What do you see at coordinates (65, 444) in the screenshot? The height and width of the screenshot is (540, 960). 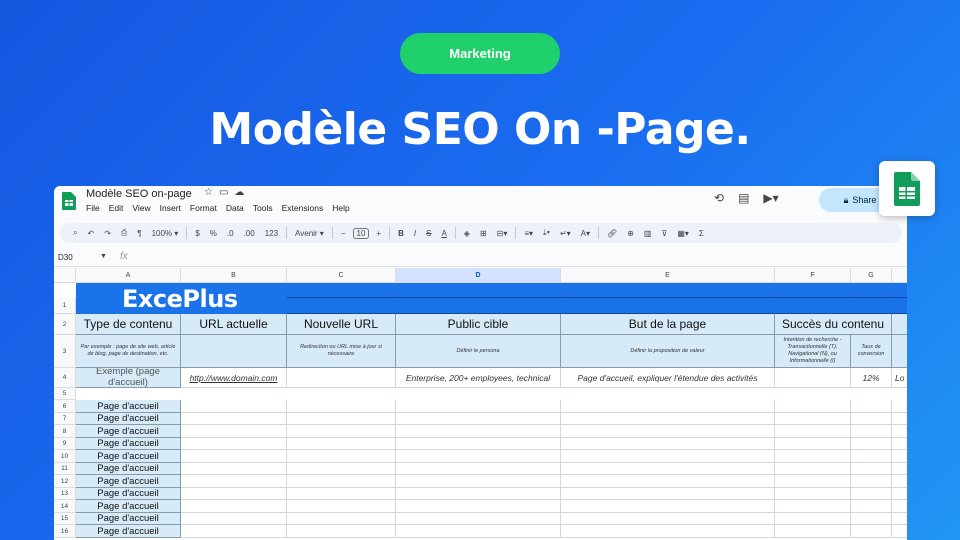 I see `row-header-9: 9` at bounding box center [65, 444].